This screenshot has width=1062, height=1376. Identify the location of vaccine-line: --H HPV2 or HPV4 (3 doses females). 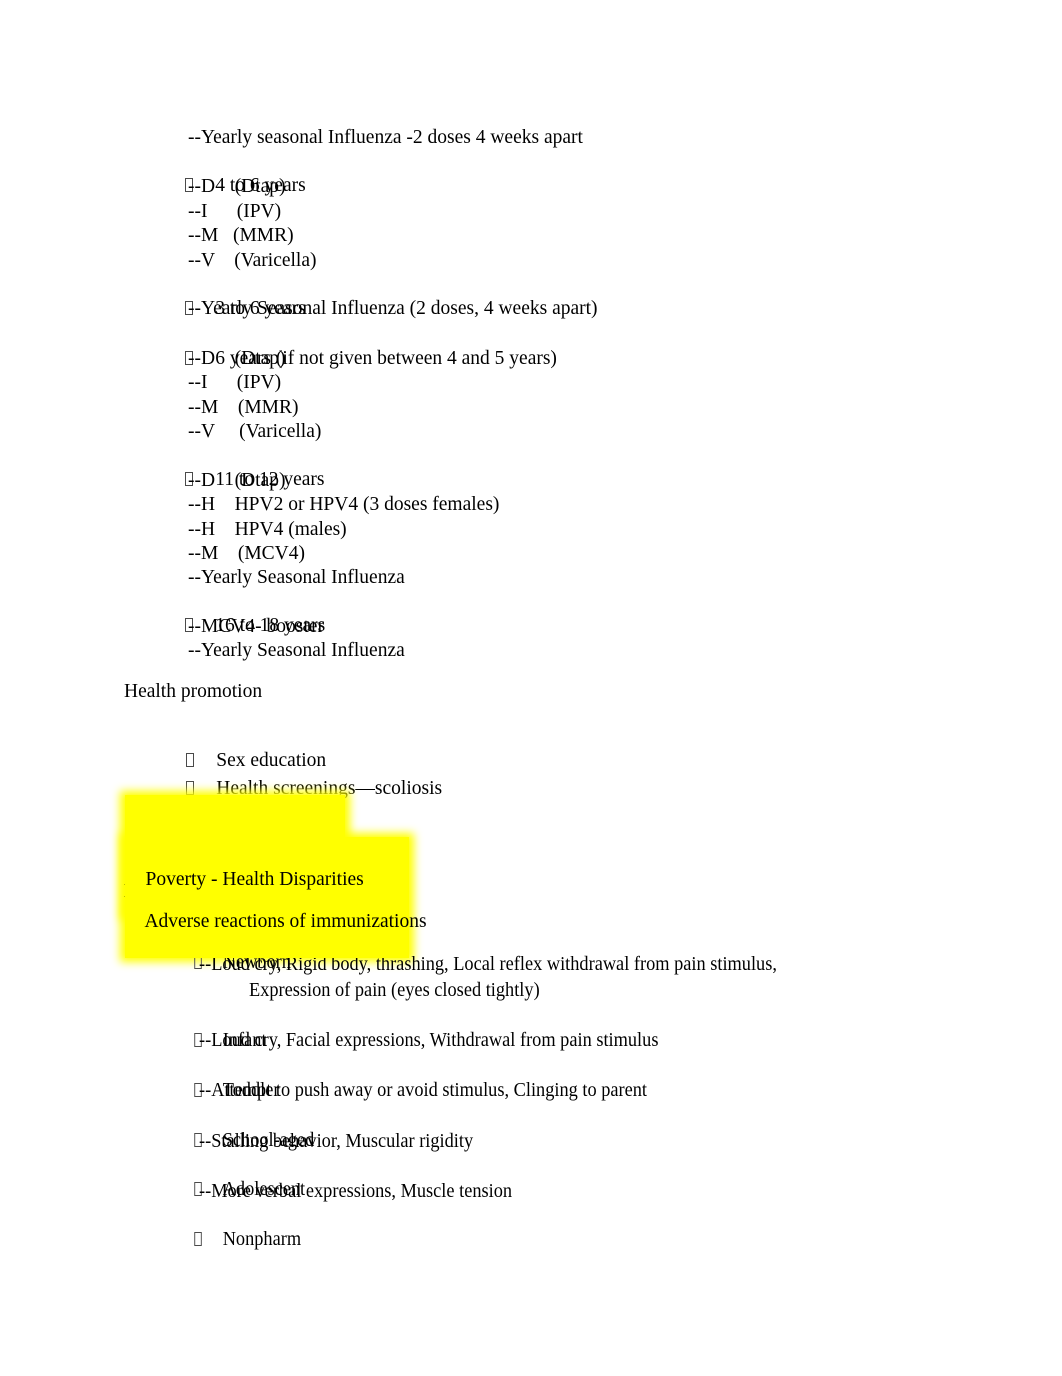
(344, 504).